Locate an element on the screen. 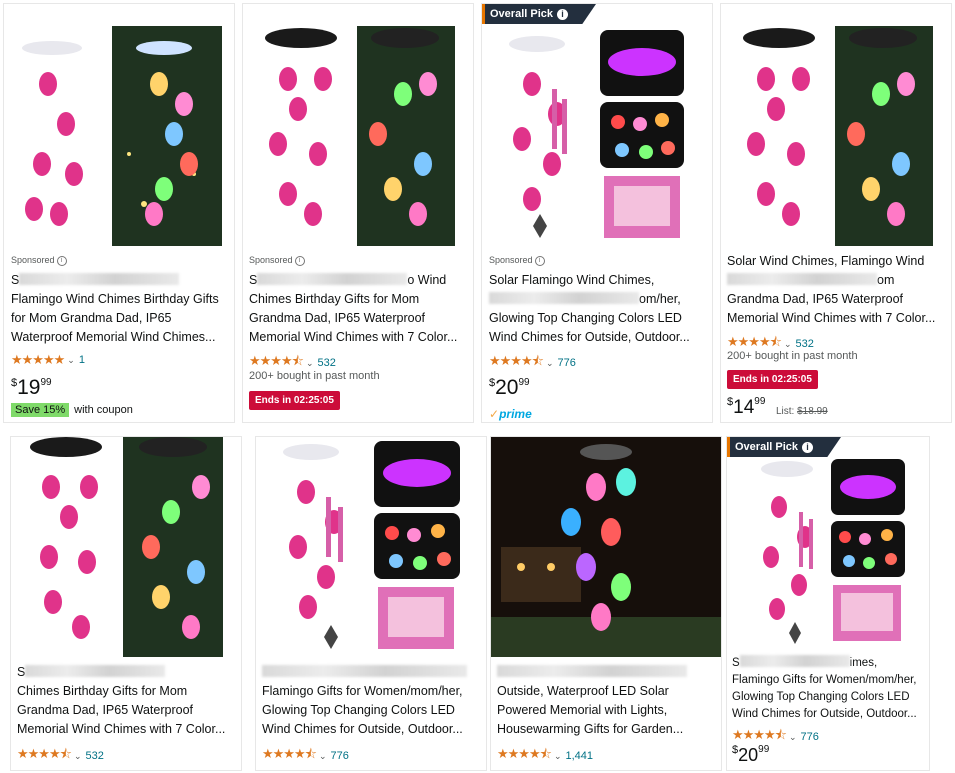 Image resolution: width=955 pixels, height=773 pixels. rating-row: ★★★★⯪ ⌄ 532 is located at coordinates (60, 756).